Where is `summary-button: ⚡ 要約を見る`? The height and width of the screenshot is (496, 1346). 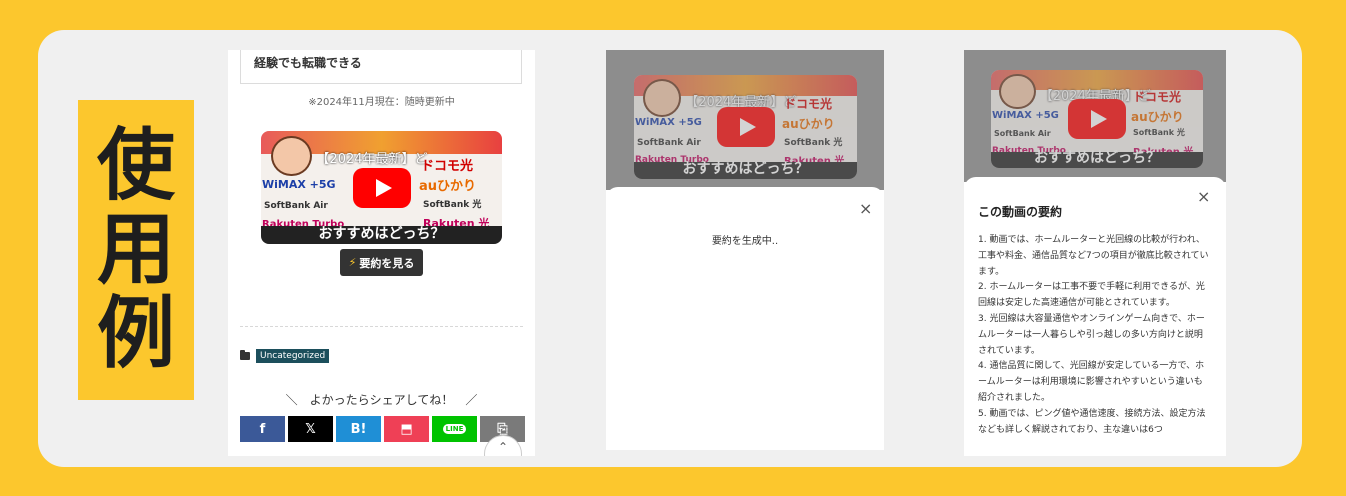 summary-button: ⚡ 要約を見る is located at coordinates (381, 262).